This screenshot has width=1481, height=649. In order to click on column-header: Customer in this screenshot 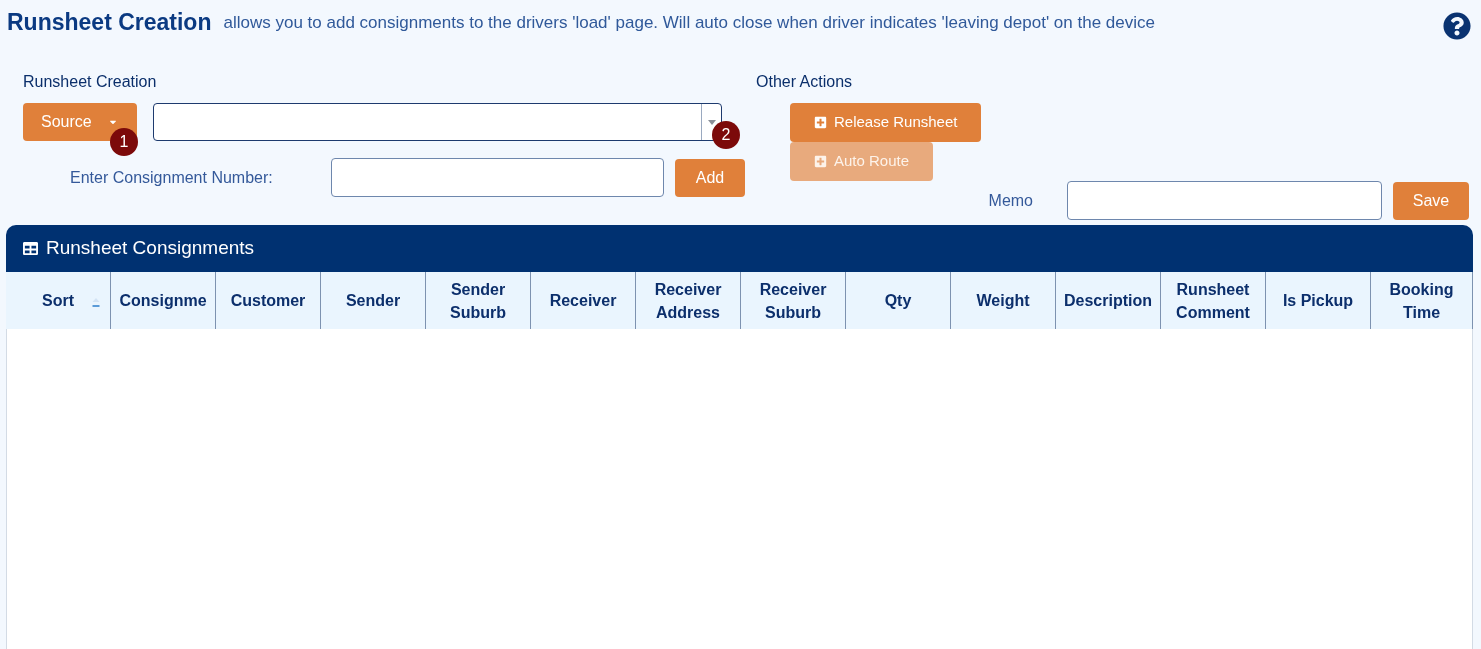, I will do `click(268, 300)`.